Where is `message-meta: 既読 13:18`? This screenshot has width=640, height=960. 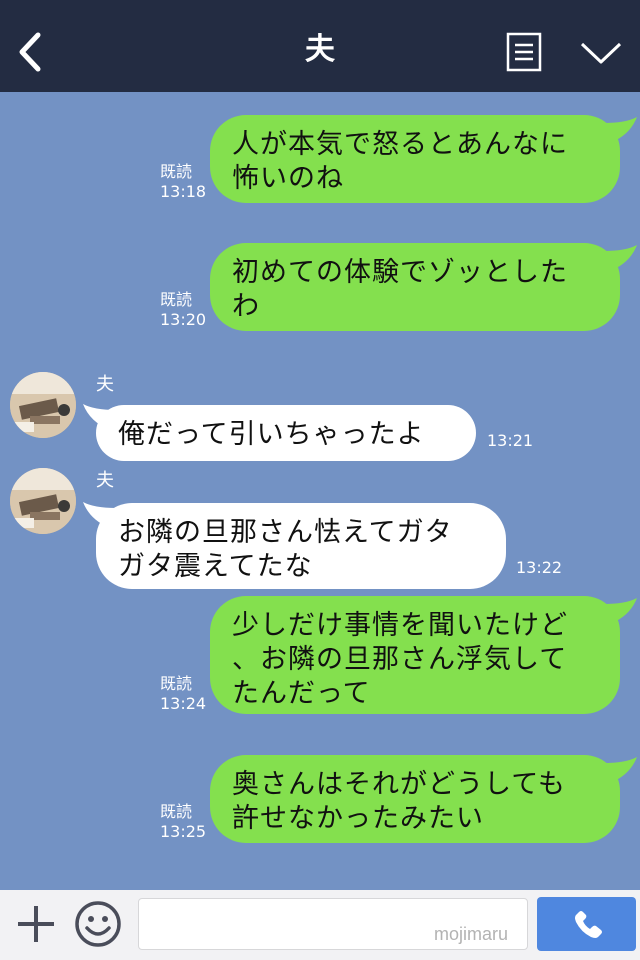 message-meta: 既読 13:18 is located at coordinates (183, 182).